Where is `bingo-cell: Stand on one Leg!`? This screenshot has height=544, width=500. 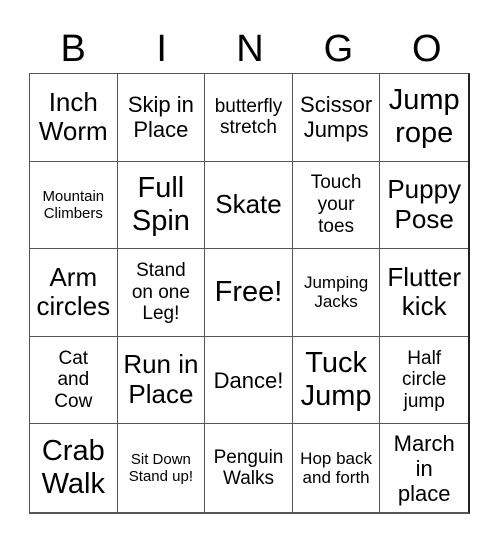
bingo-cell: Stand on one Leg! is located at coordinates (161, 293).